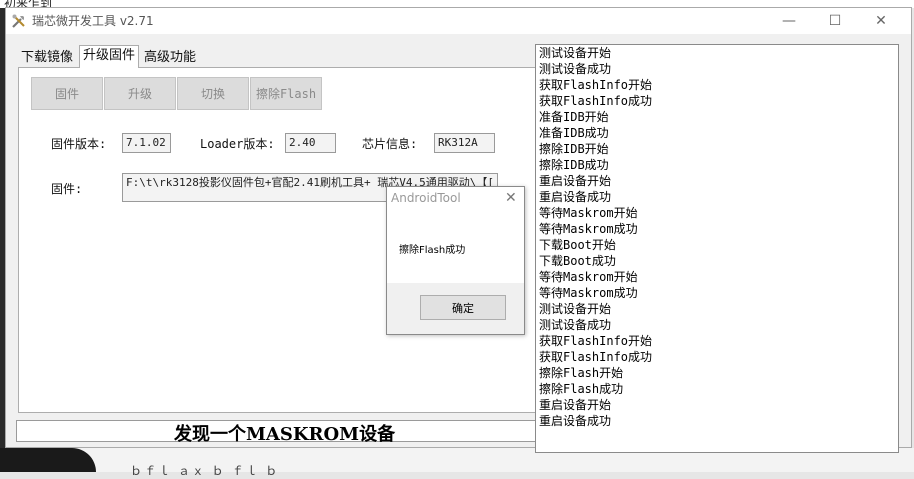 Image resolution: width=914 pixels, height=479 pixels. Describe the element at coordinates (170, 57) in the screenshot. I see `tab-advanced-functions: 高级功能` at that location.